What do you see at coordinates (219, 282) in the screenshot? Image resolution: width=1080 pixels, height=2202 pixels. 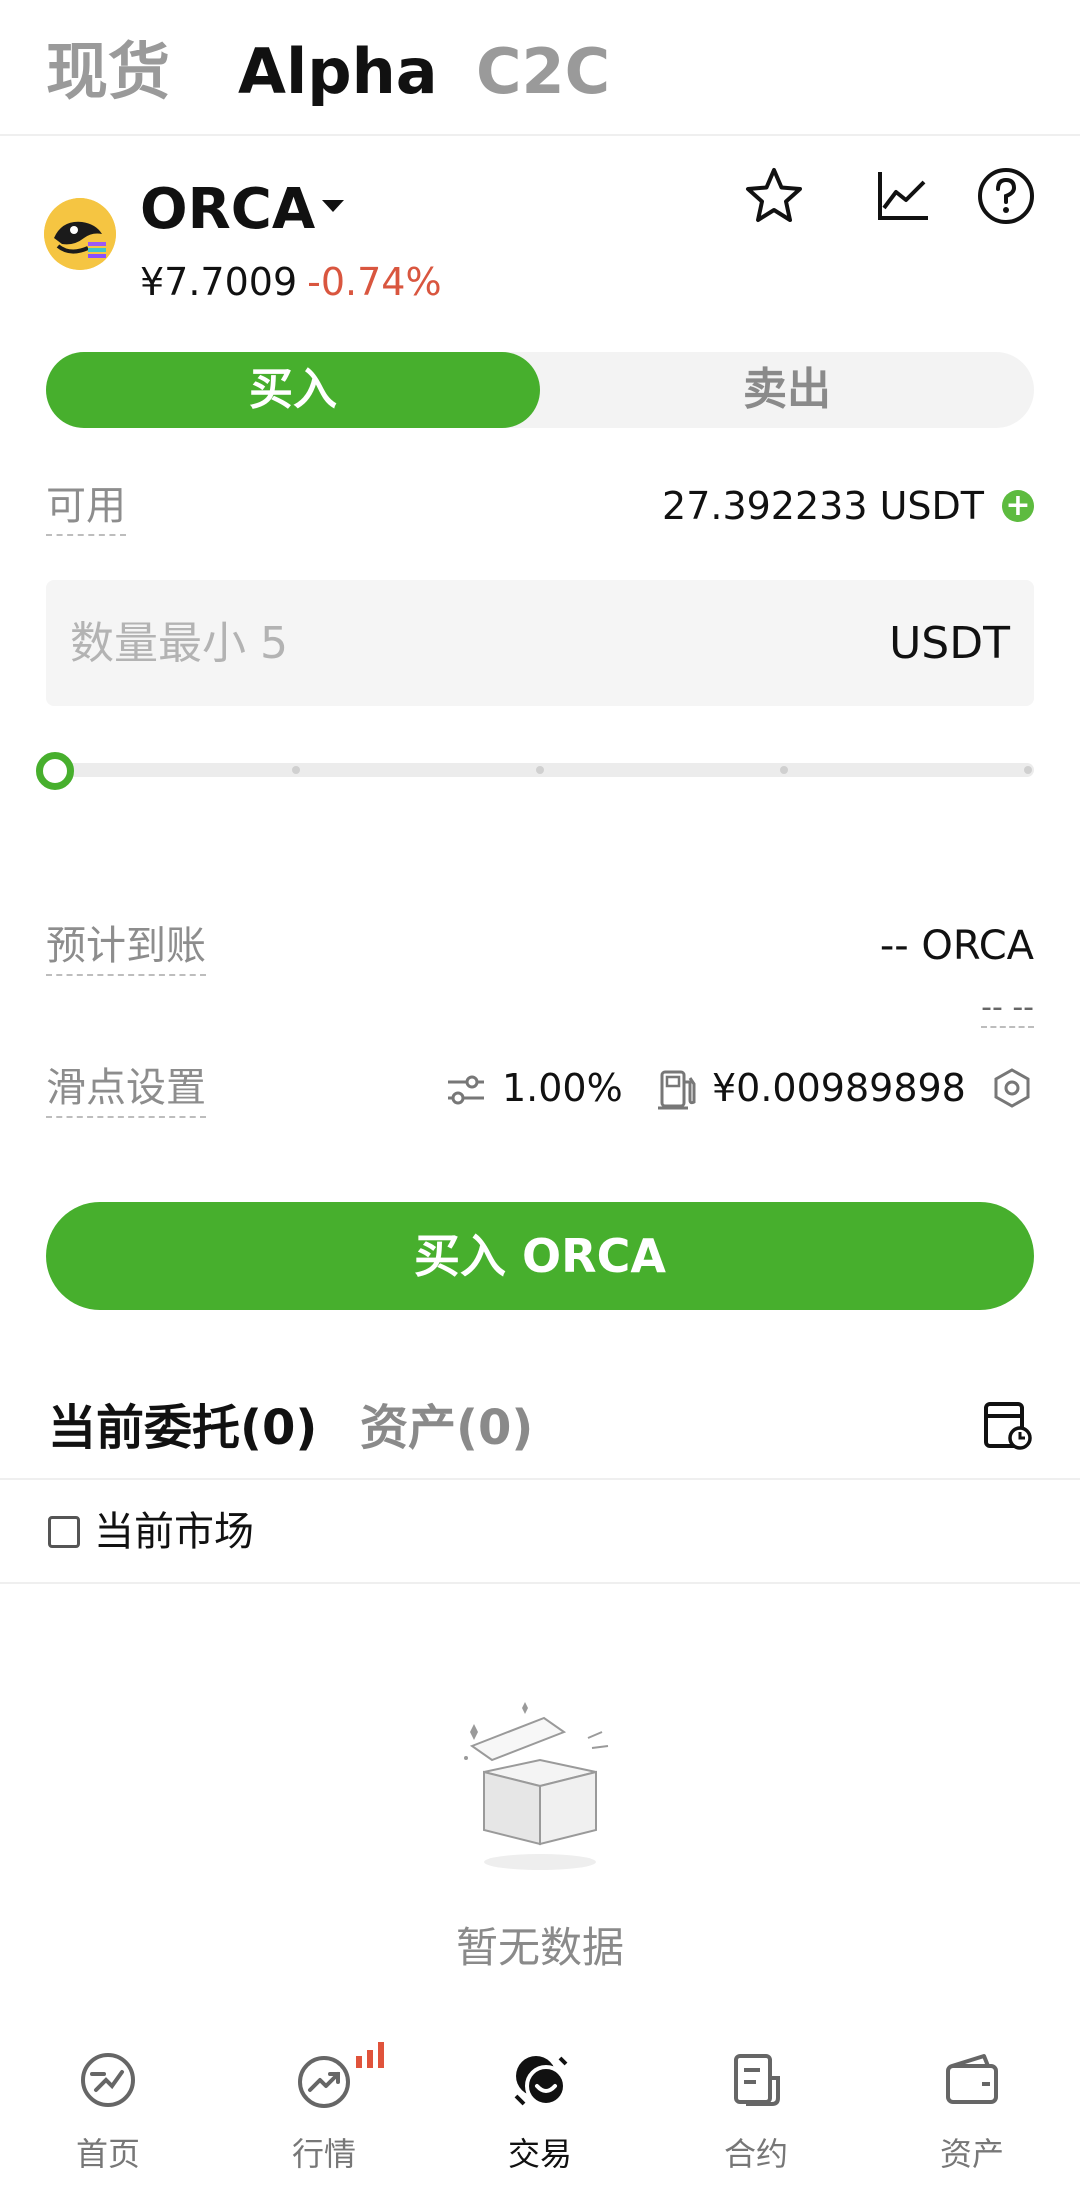 I see `coin-price: ¥7.7009` at bounding box center [219, 282].